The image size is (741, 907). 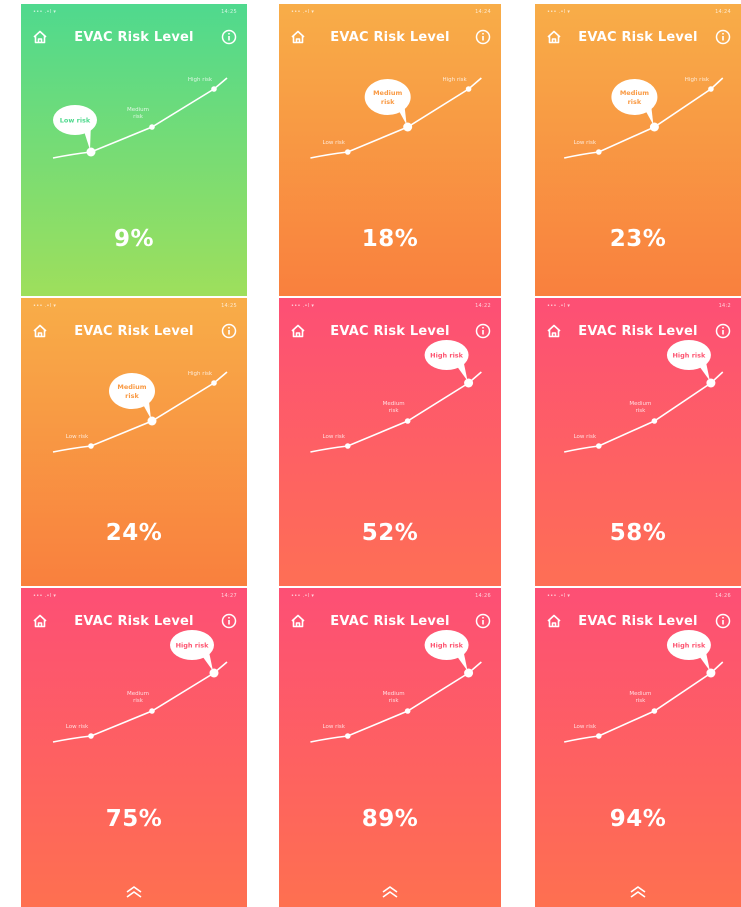 What do you see at coordinates (638, 533) in the screenshot?
I see `risk-percentage: 58%` at bounding box center [638, 533].